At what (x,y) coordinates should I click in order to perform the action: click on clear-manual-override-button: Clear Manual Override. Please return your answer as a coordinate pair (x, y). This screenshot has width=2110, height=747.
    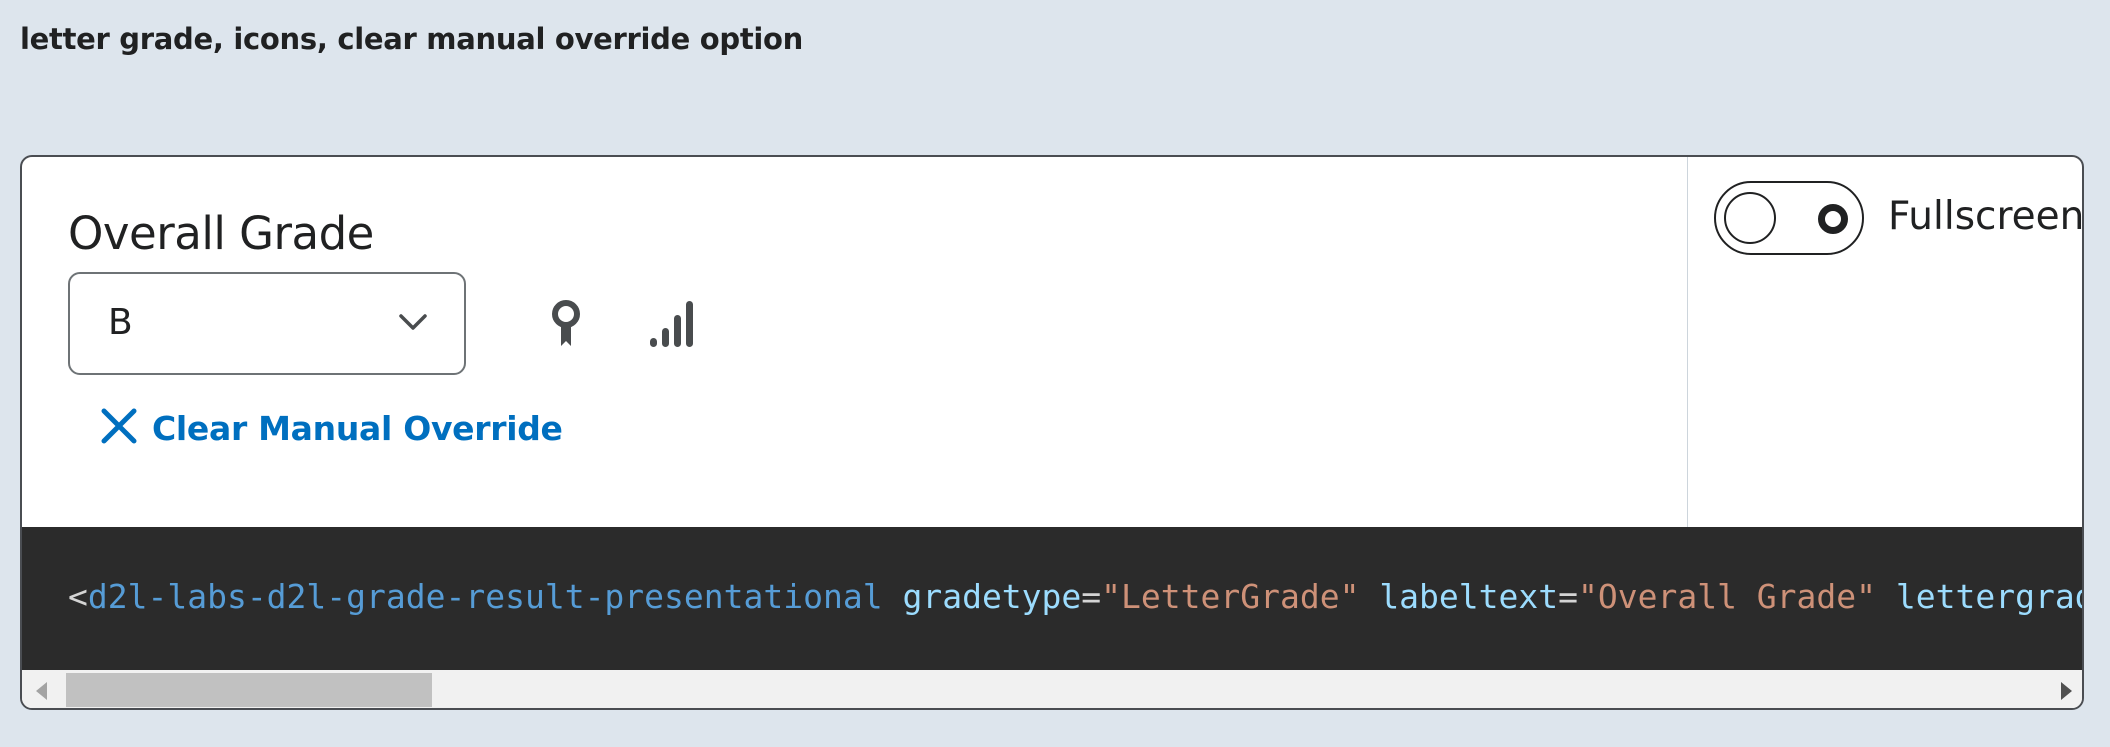
    Looking at the image, I should click on (331, 428).